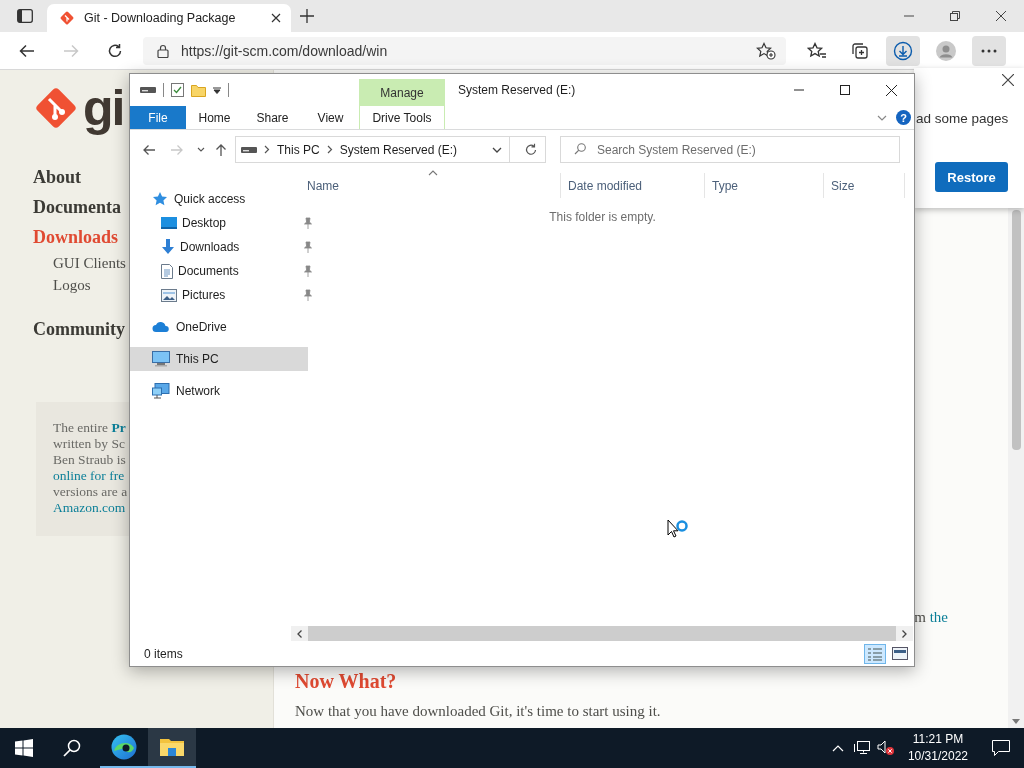 The image size is (1024, 768). Describe the element at coordinates (272, 117) in the screenshot. I see `ribbon-tab: Share` at that location.